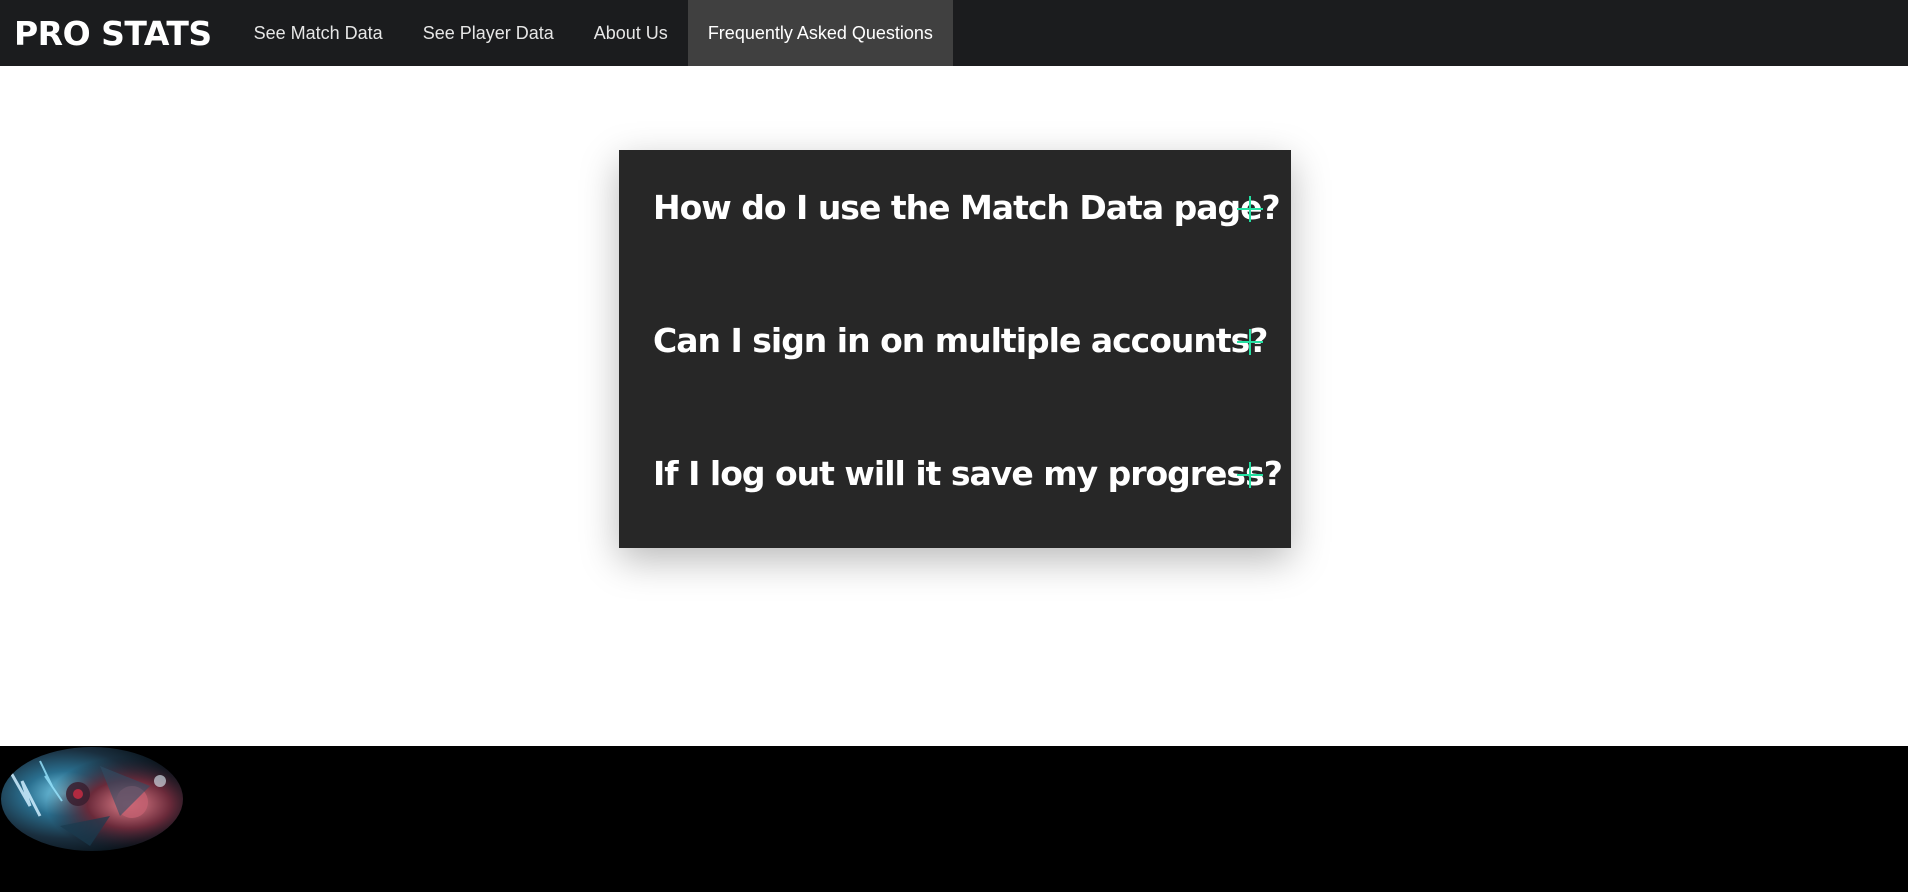  What do you see at coordinates (318, 33) in the screenshot?
I see `nav-link-match-data: See Match Data` at bounding box center [318, 33].